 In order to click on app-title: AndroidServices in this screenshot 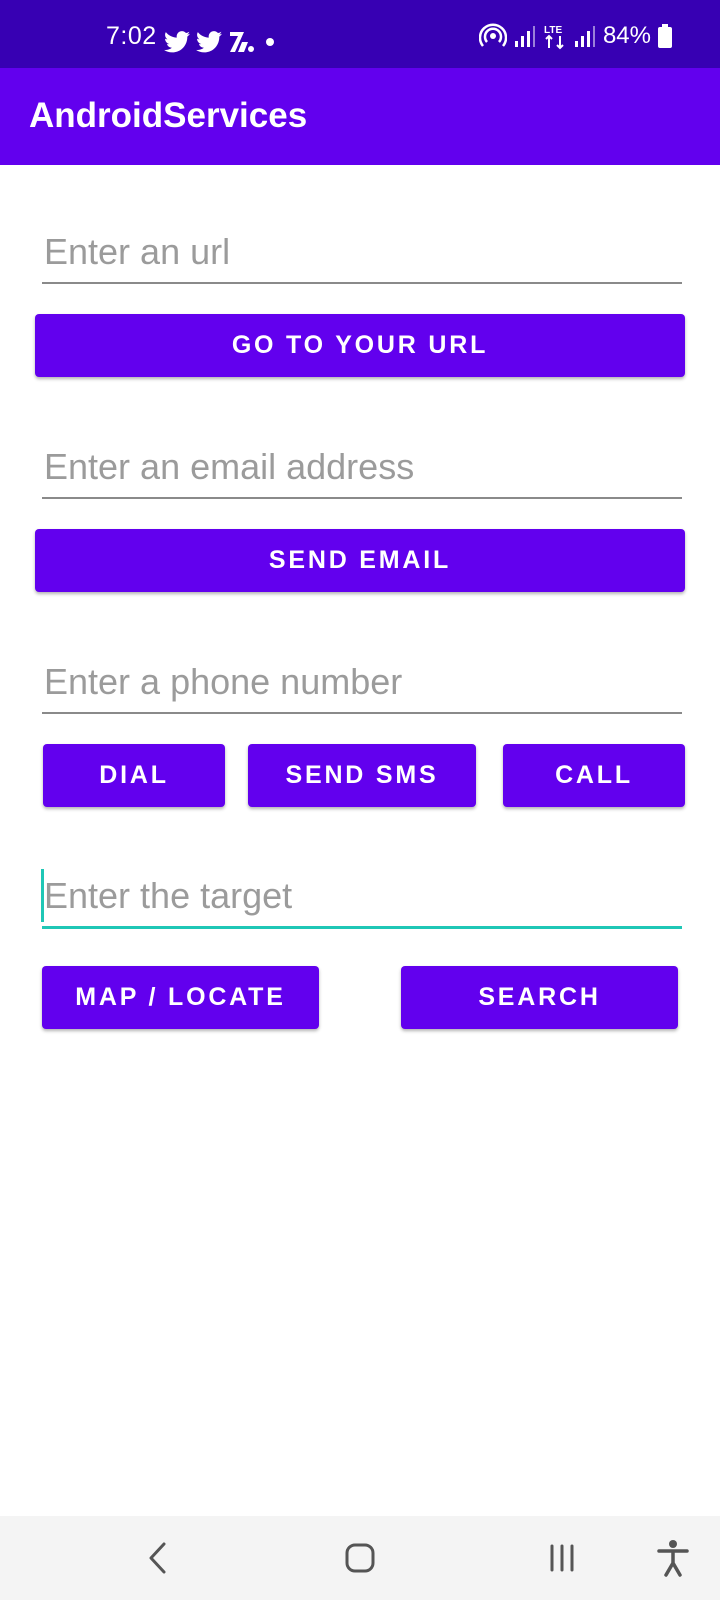, I will do `click(168, 115)`.